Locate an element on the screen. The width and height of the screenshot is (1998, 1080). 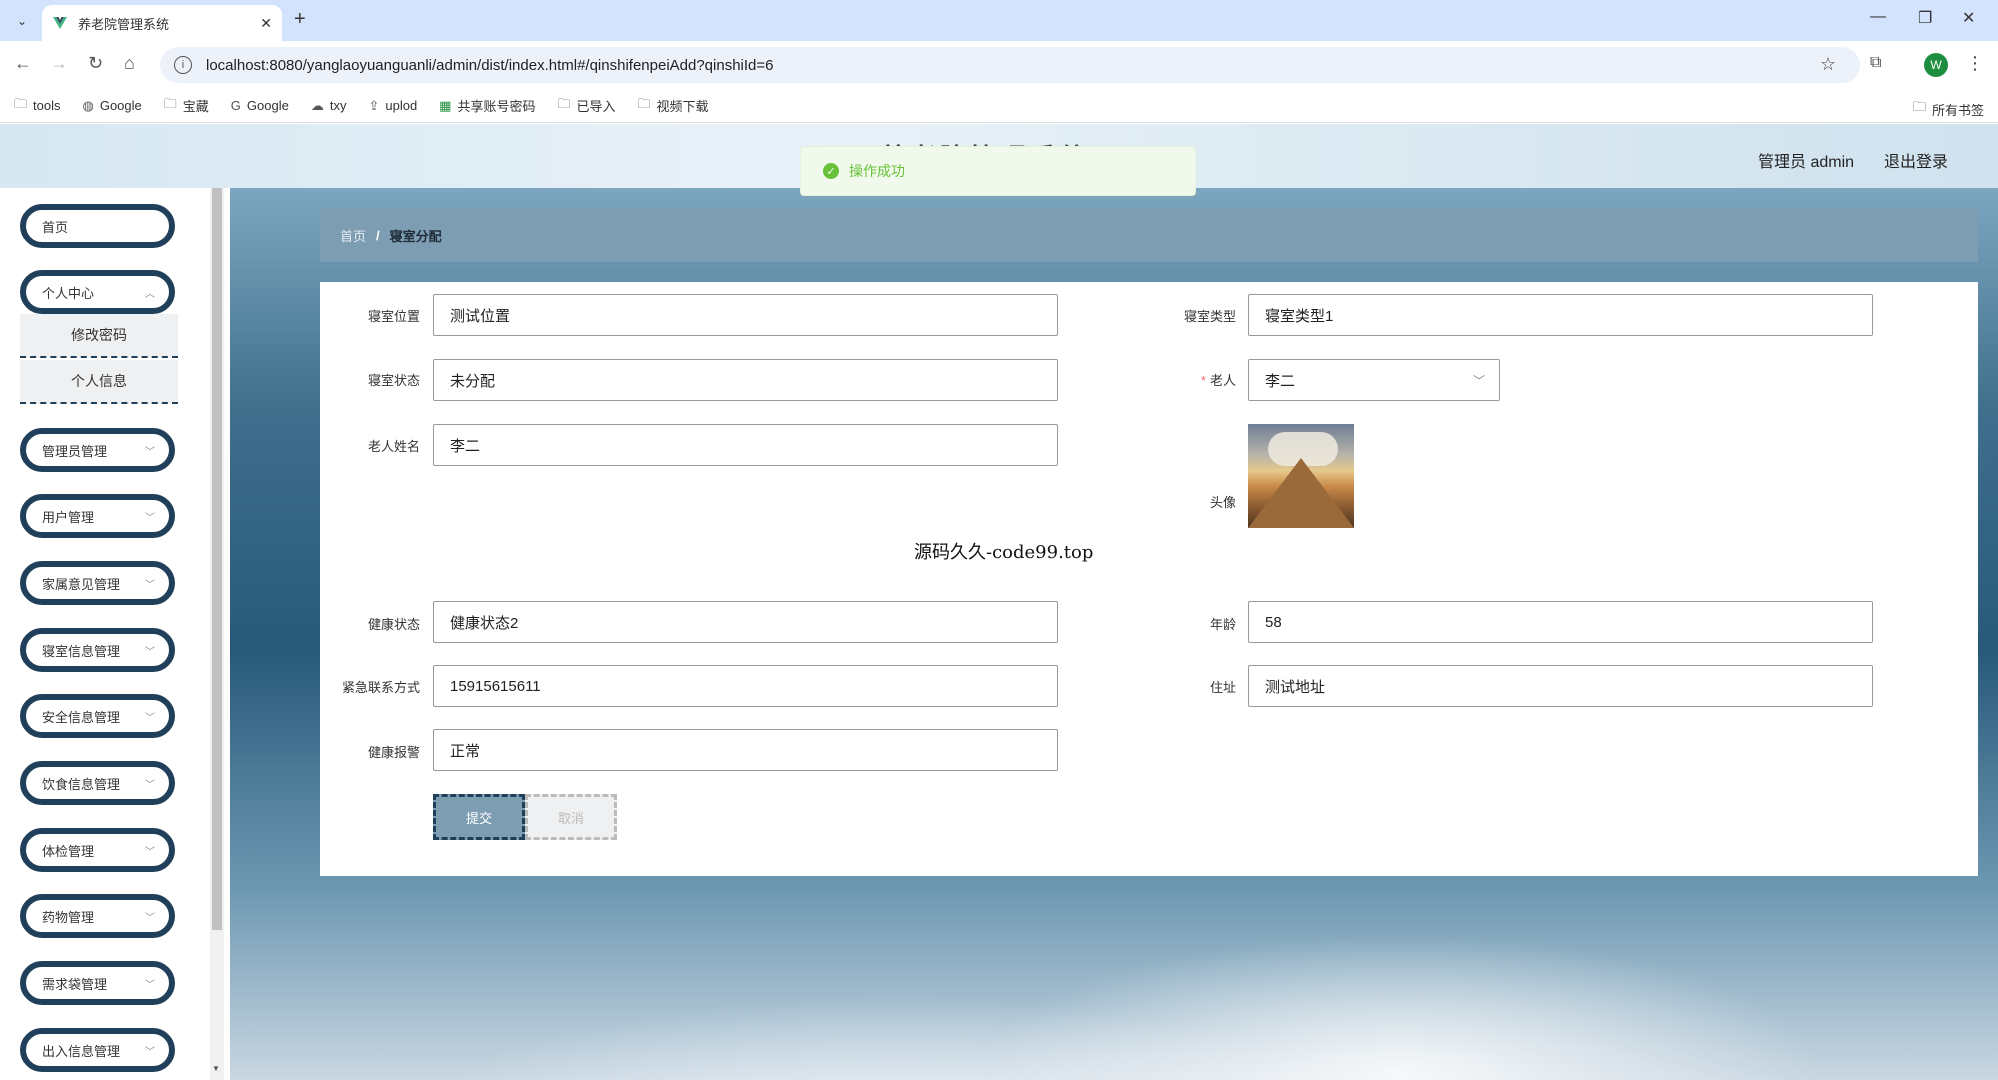
sidebar-item-safety-info: 安全信息管理 ﹀ is located at coordinates (97, 716).